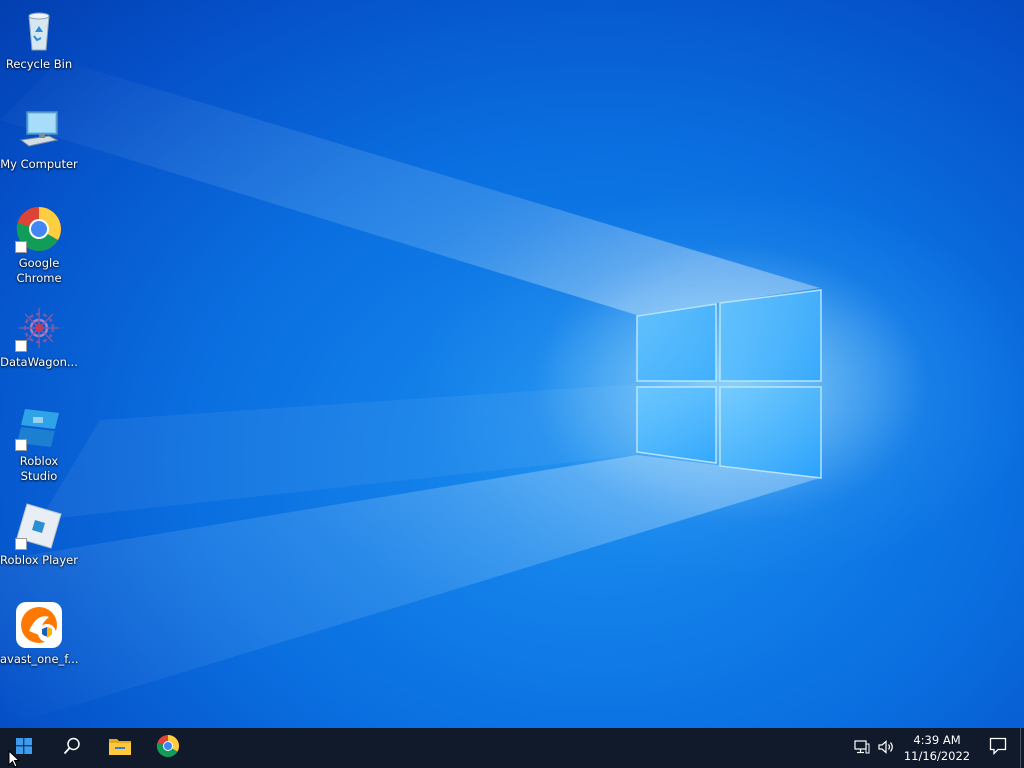  I want to click on mouse-cursor-icon, so click(14, 759).